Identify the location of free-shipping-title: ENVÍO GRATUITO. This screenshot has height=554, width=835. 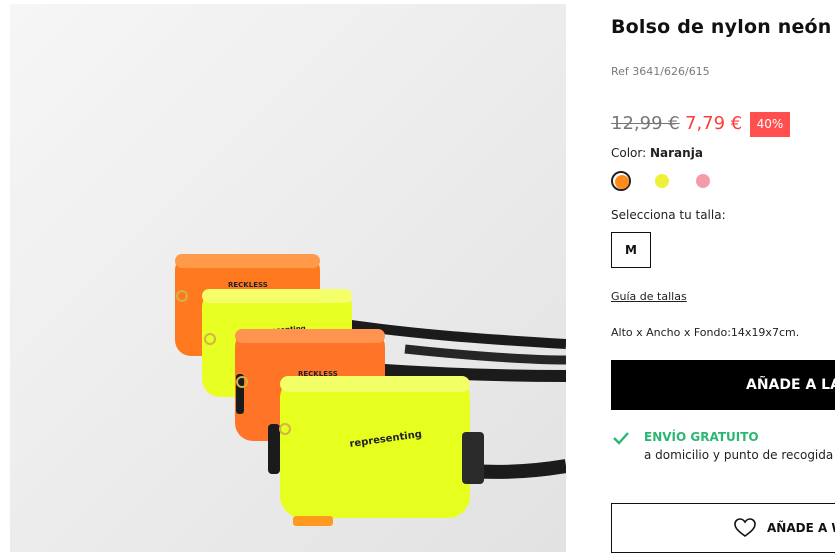
(701, 437).